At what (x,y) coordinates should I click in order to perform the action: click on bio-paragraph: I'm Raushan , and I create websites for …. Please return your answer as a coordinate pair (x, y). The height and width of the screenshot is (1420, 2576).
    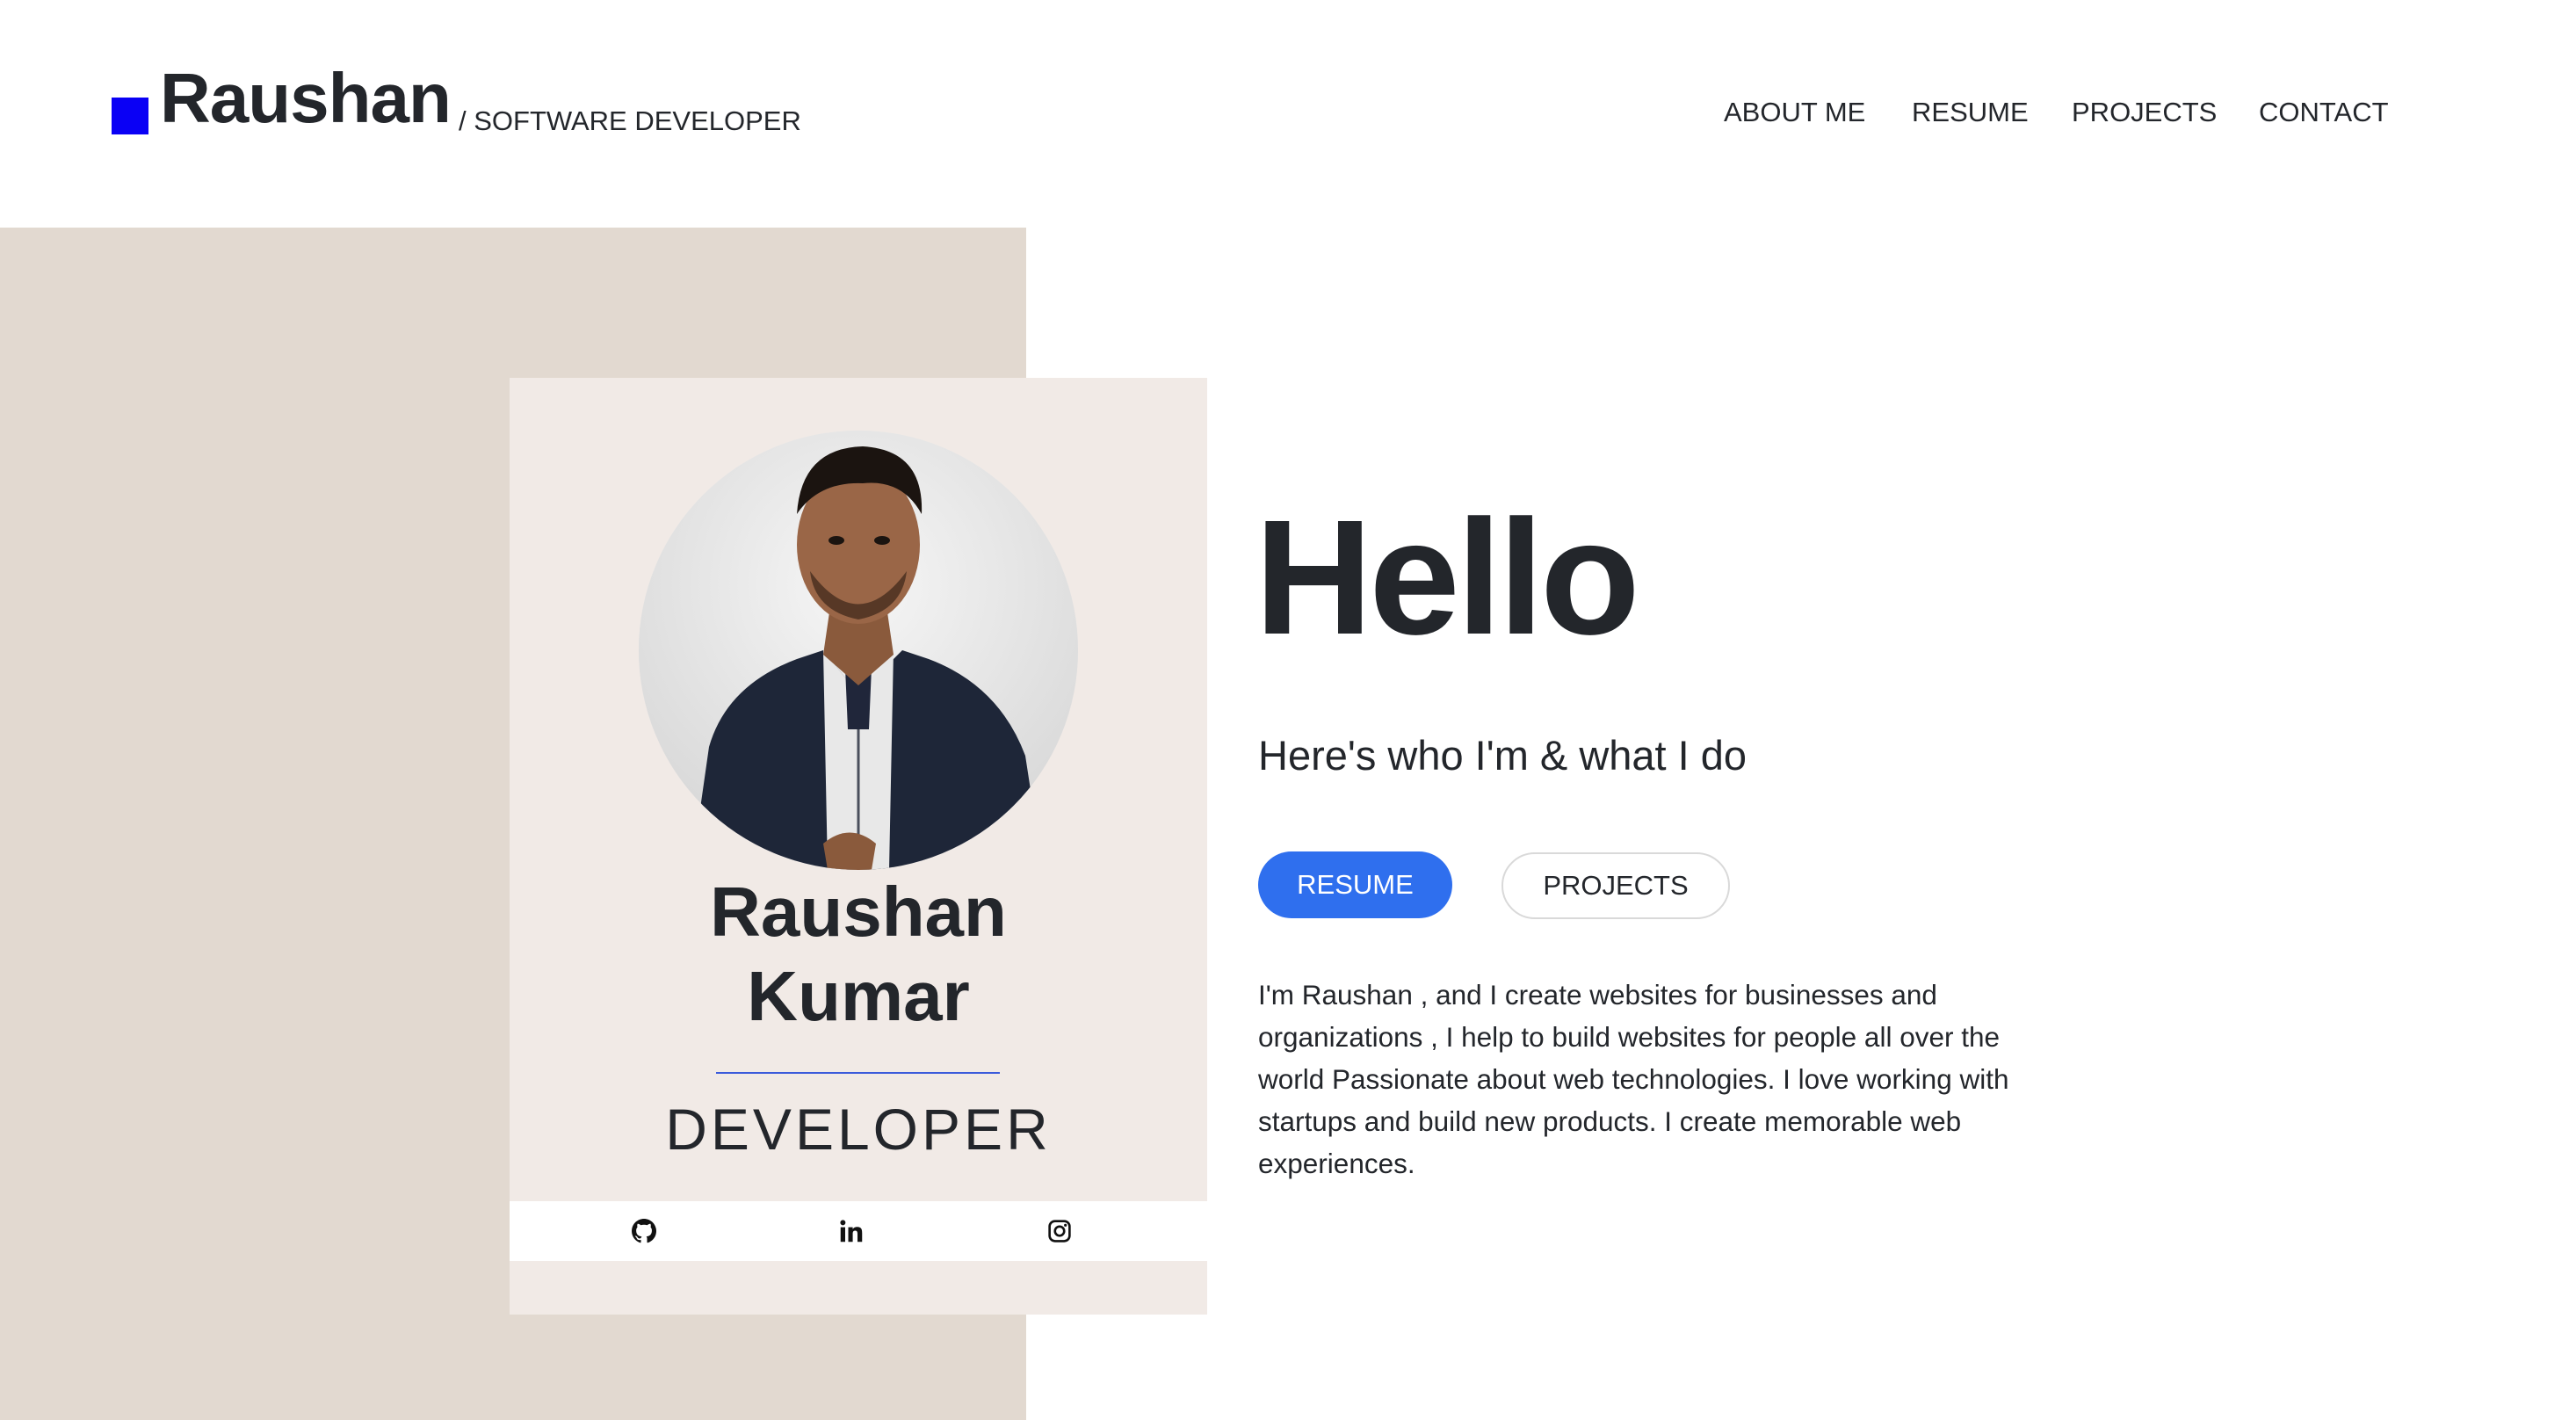
    Looking at the image, I should click on (1633, 1079).